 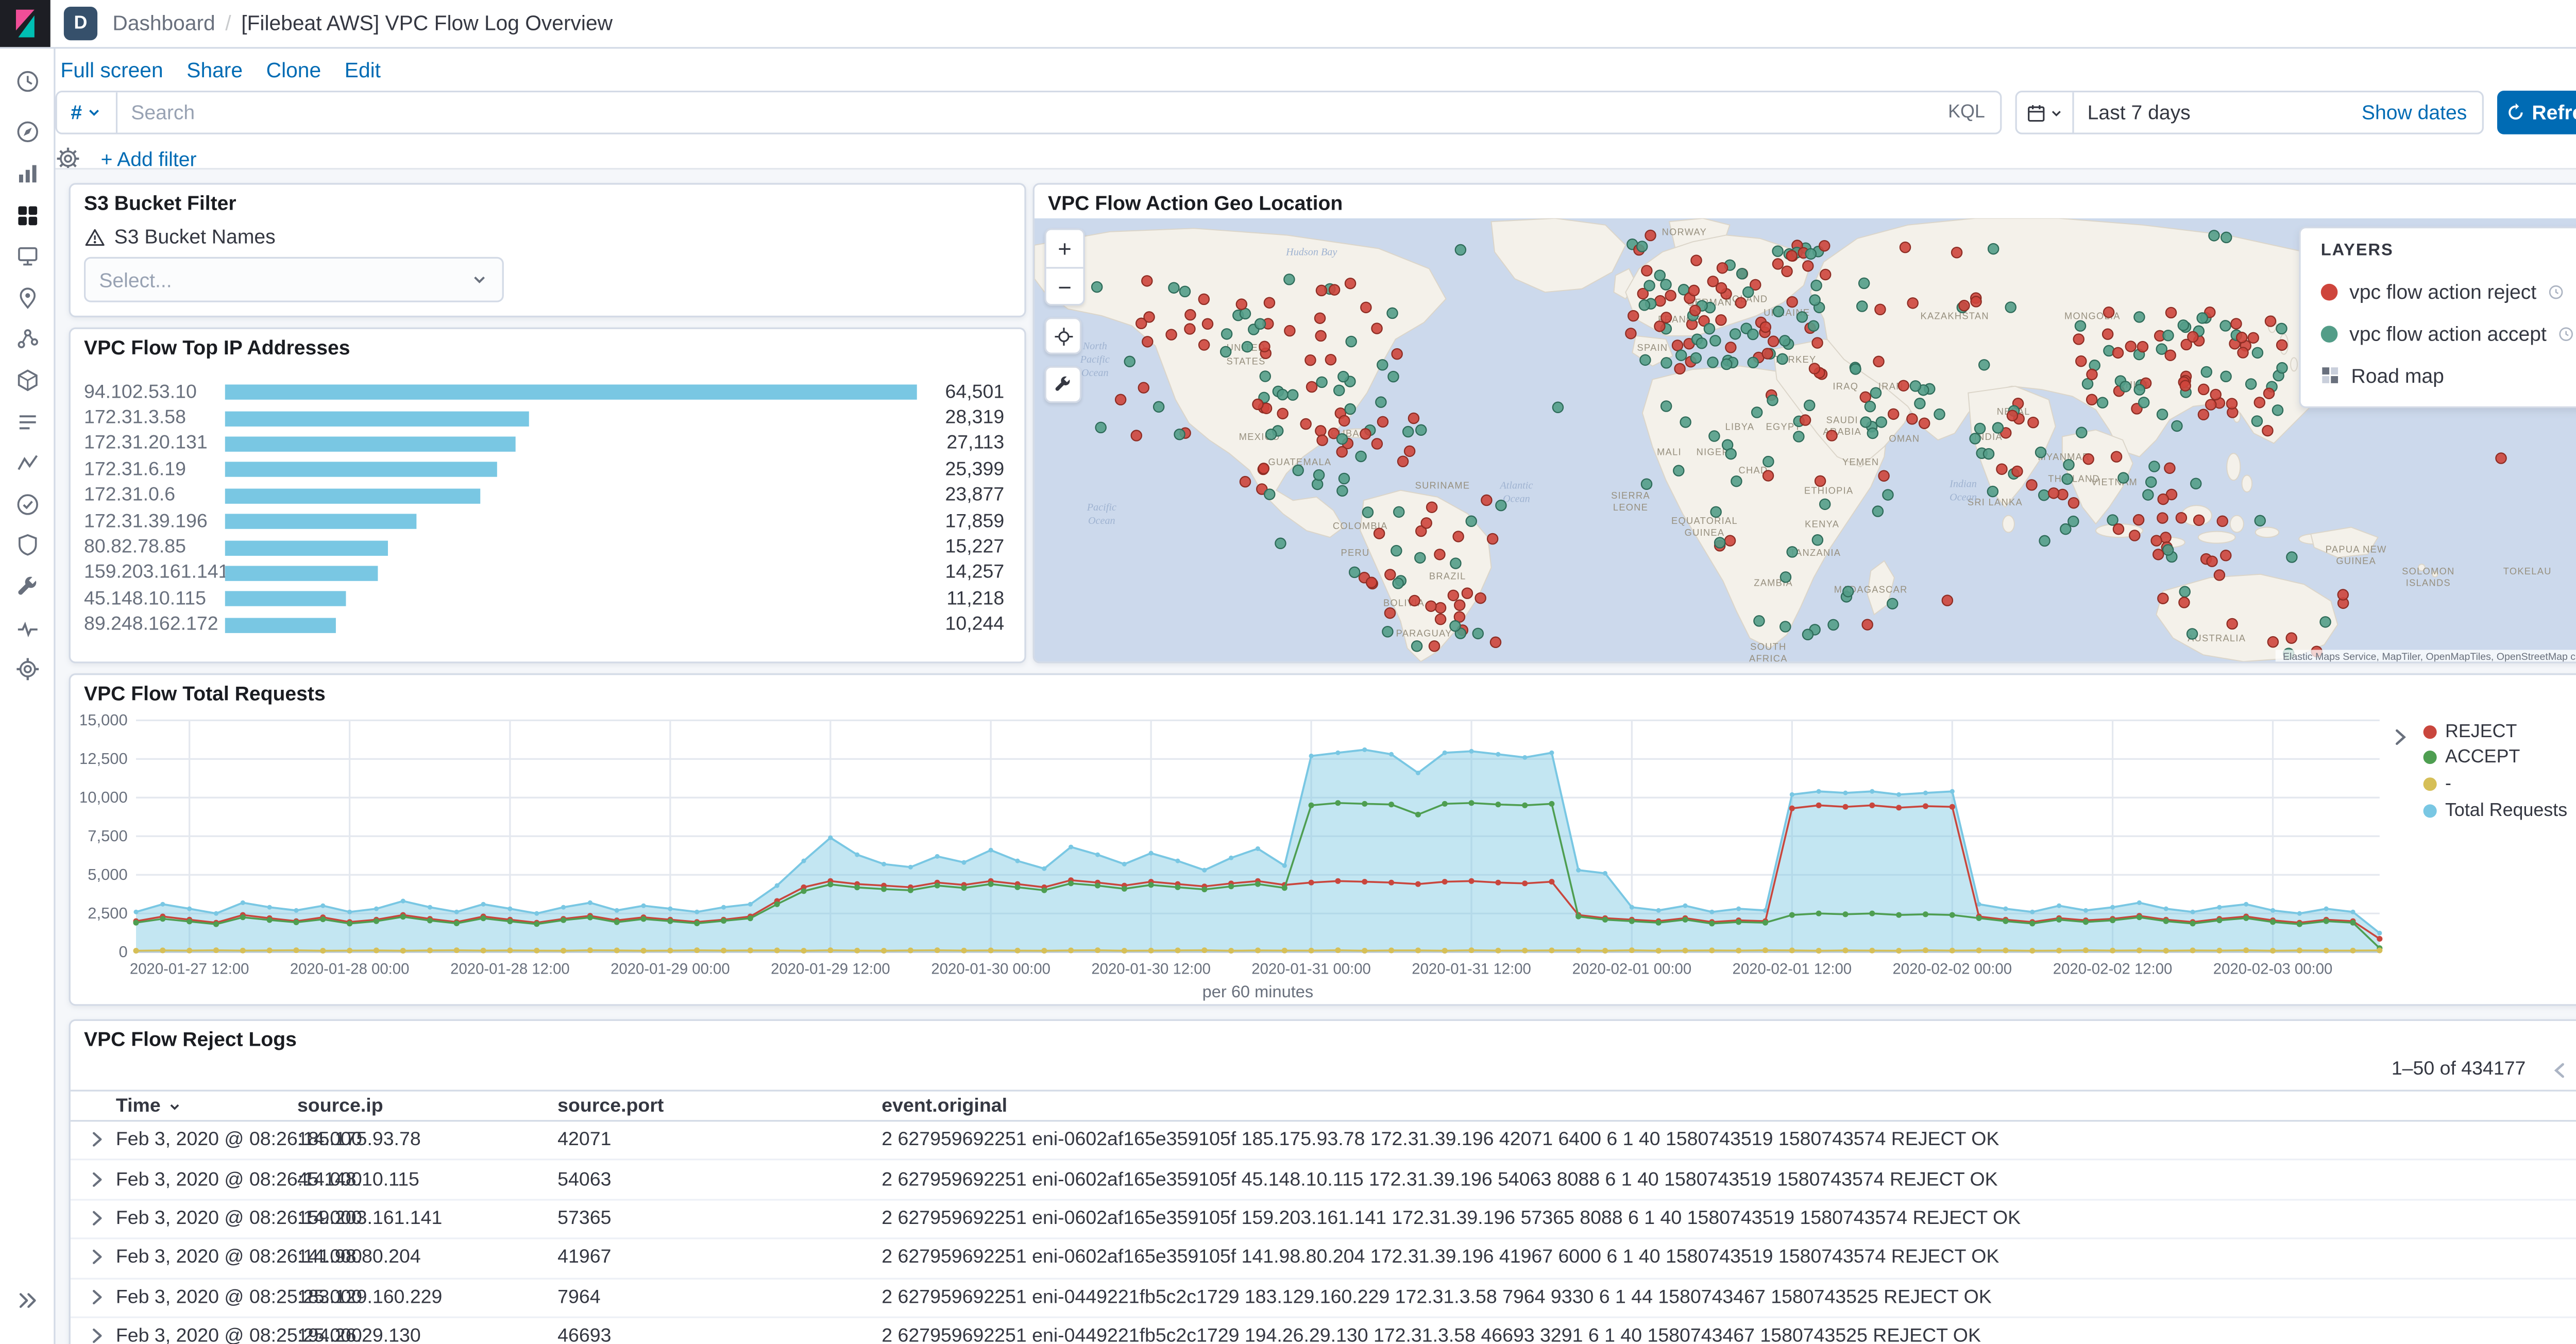 What do you see at coordinates (144, 599) in the screenshot?
I see `bar-category-label: 45.148.10.115` at bounding box center [144, 599].